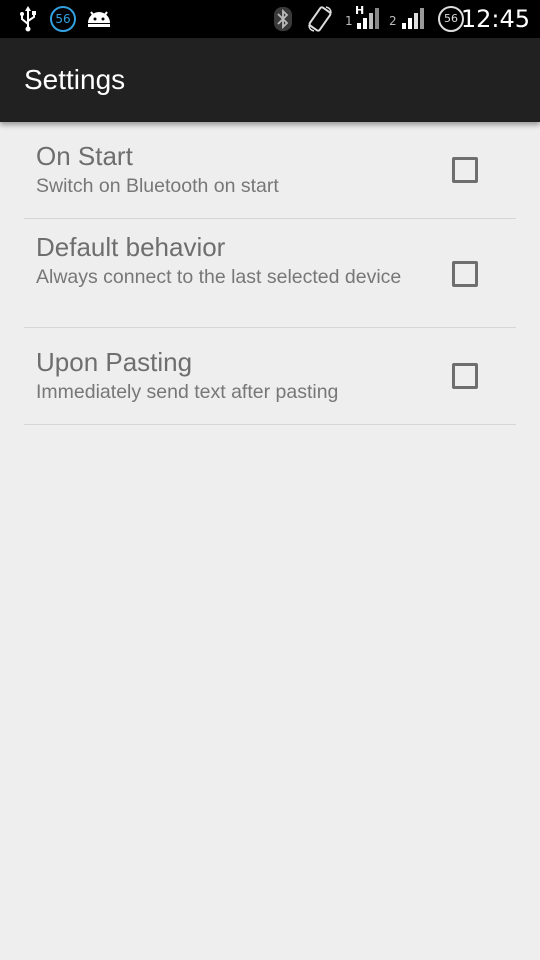  Describe the element at coordinates (75, 79) in the screenshot. I see `page-title: Settings` at that location.